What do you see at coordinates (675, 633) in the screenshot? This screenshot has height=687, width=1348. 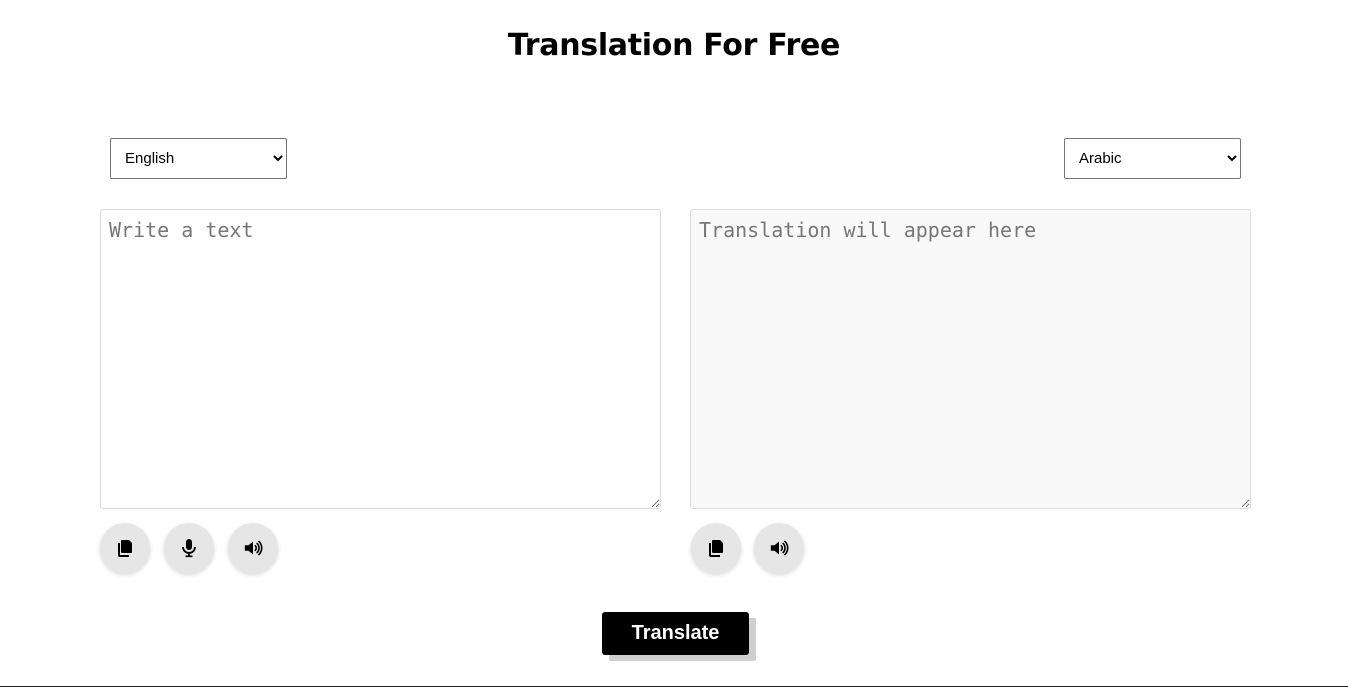 I see `translate-button: Translate` at bounding box center [675, 633].